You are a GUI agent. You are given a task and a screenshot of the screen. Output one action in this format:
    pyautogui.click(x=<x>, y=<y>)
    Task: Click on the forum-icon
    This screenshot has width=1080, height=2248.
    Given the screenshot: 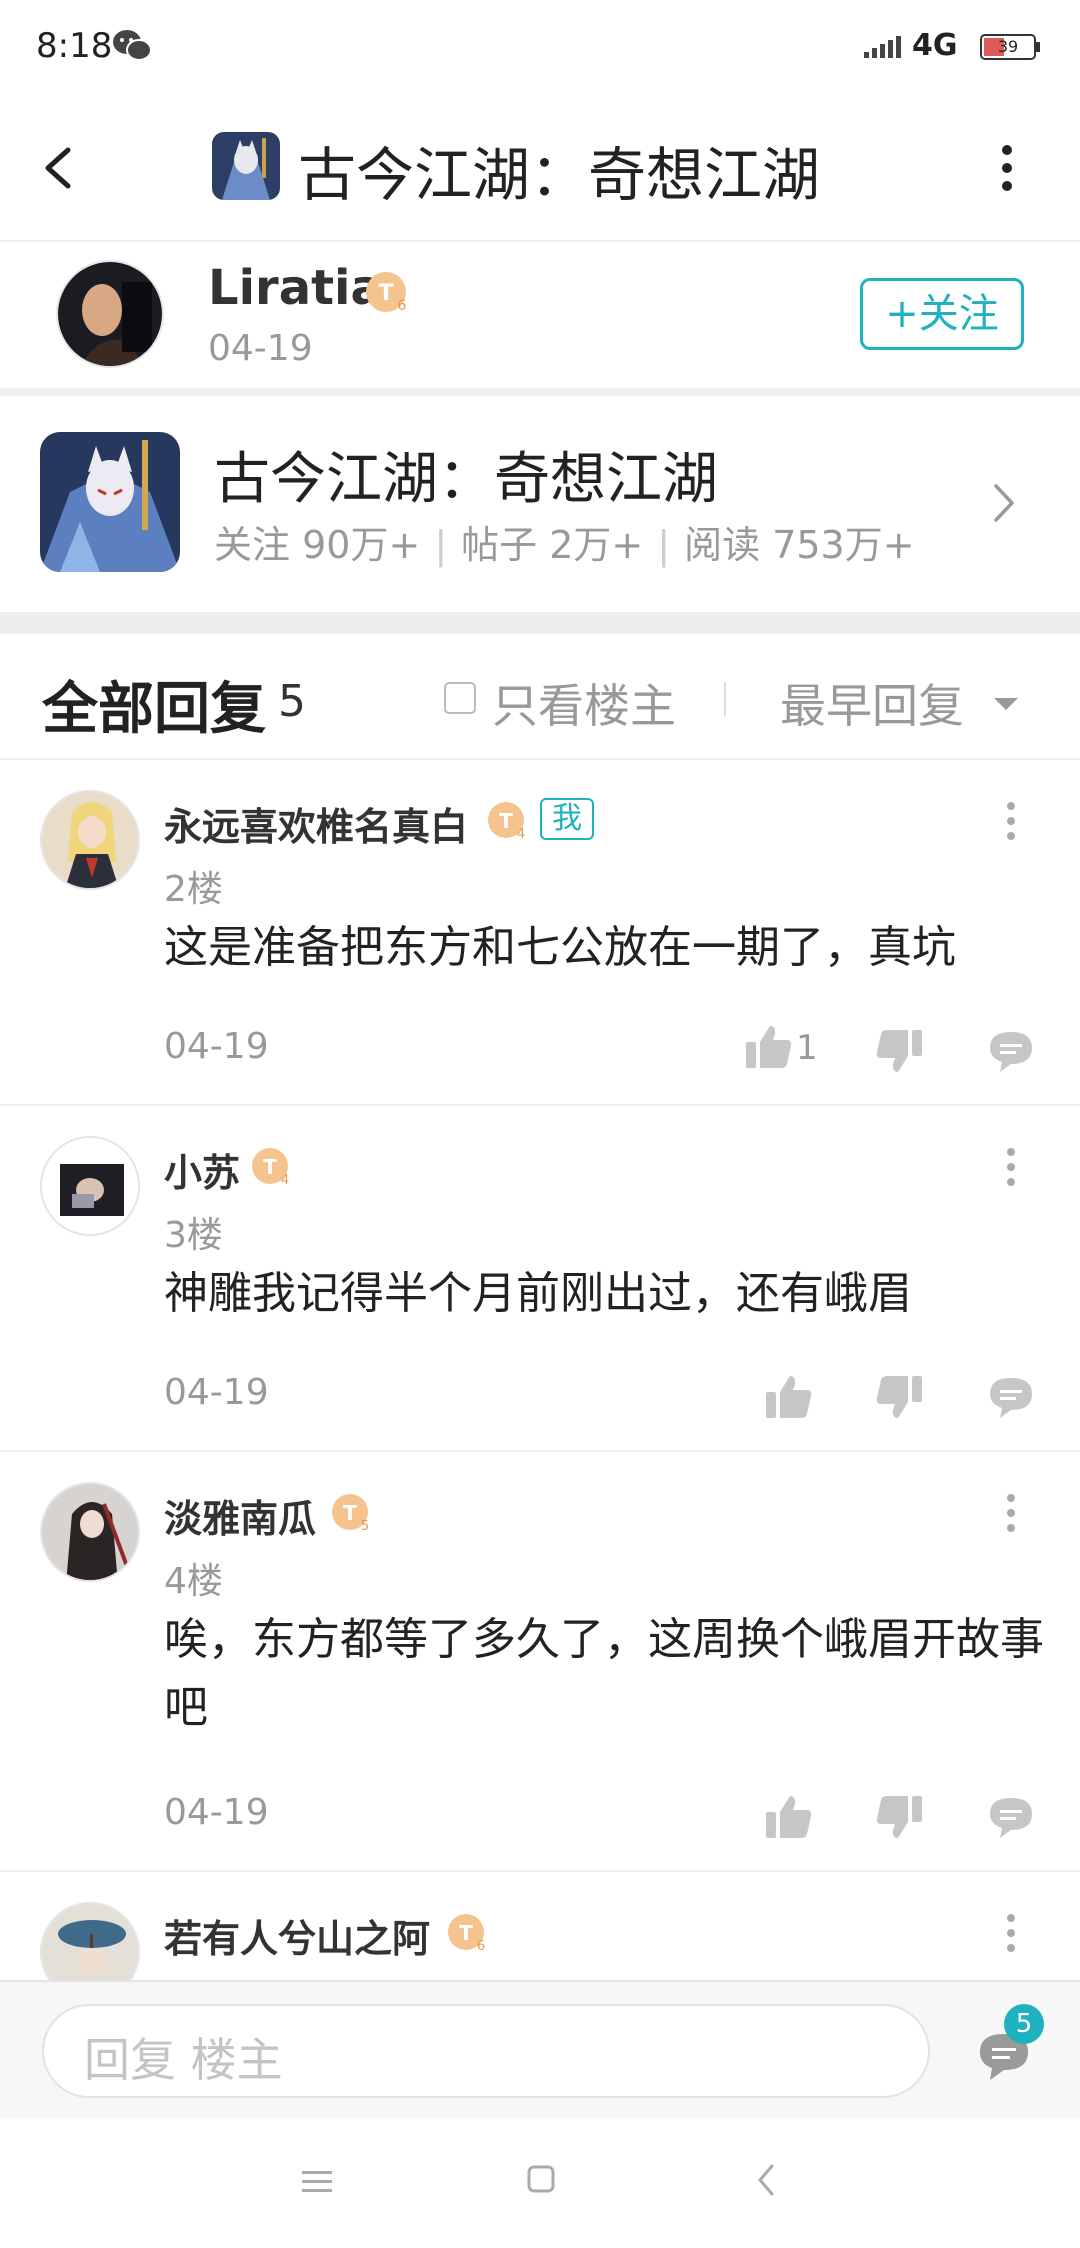 What is the action you would take?
    pyautogui.click(x=110, y=502)
    